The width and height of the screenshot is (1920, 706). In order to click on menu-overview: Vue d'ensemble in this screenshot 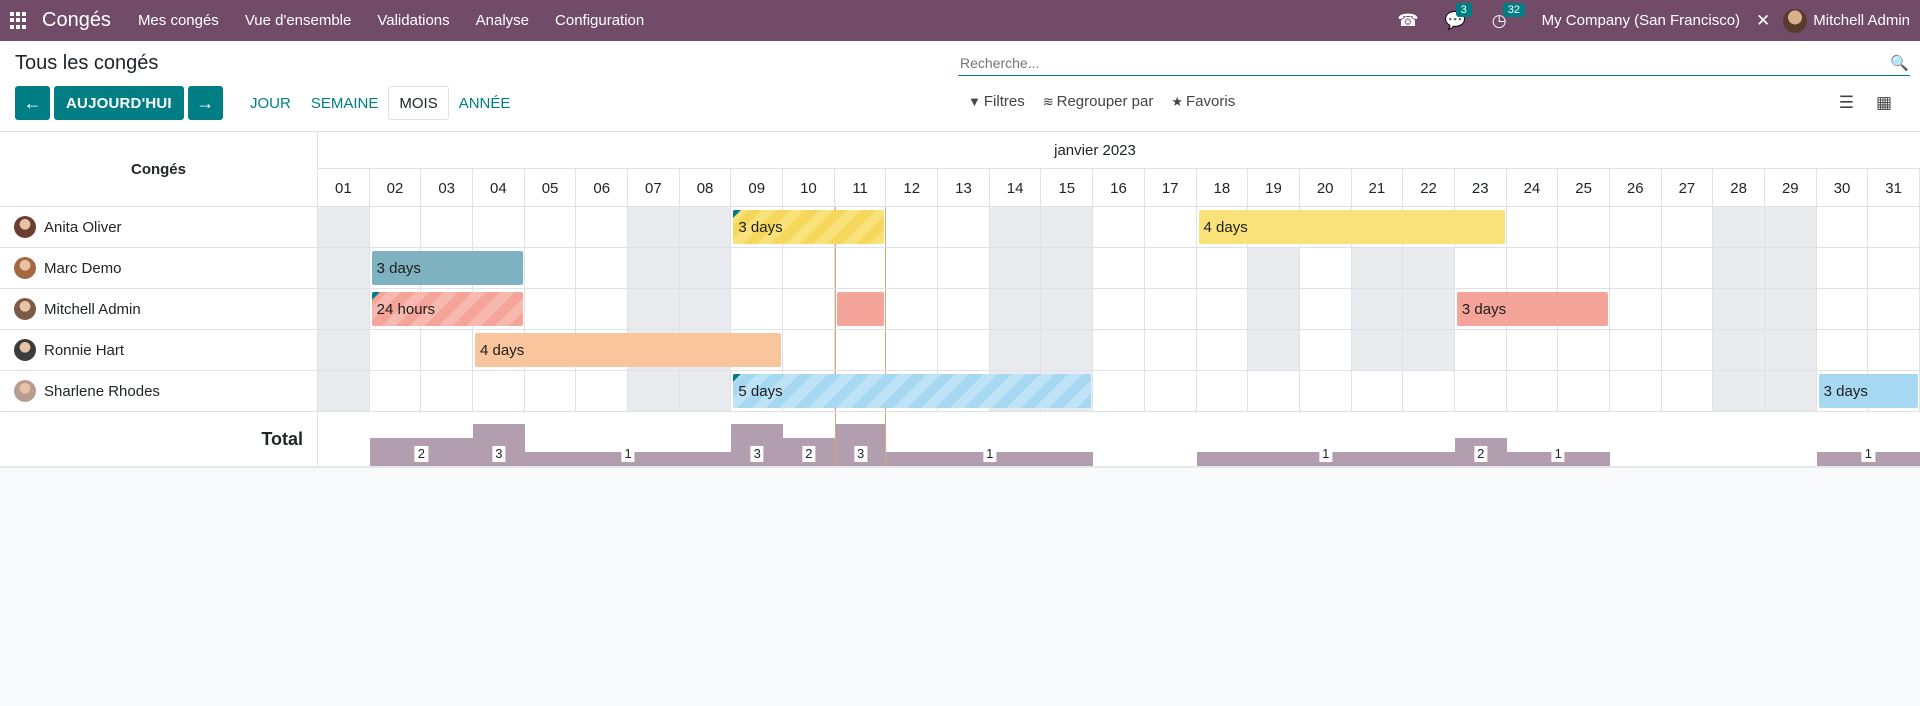, I will do `click(298, 20)`.